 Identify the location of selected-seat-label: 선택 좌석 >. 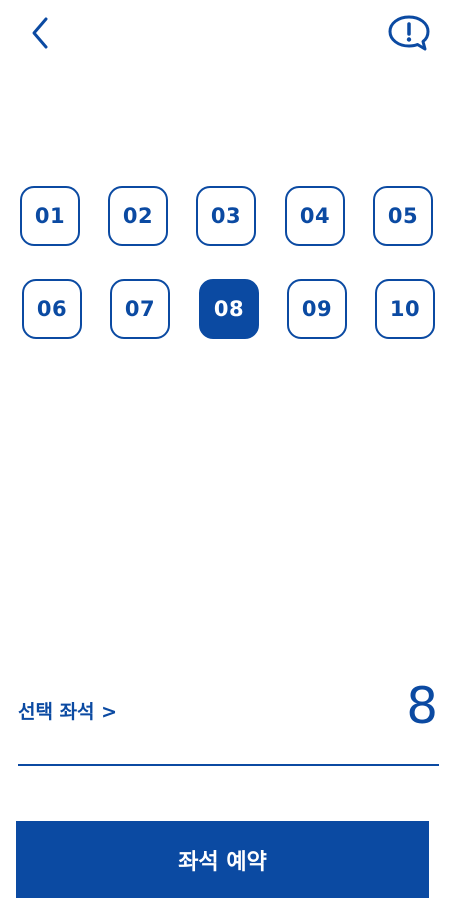
(68, 712).